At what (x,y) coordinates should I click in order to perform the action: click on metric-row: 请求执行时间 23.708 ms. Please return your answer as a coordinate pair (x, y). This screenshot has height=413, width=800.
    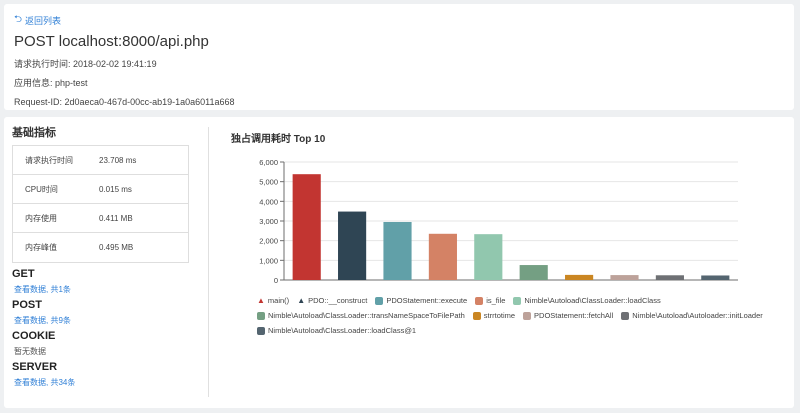
    Looking at the image, I should click on (100, 160).